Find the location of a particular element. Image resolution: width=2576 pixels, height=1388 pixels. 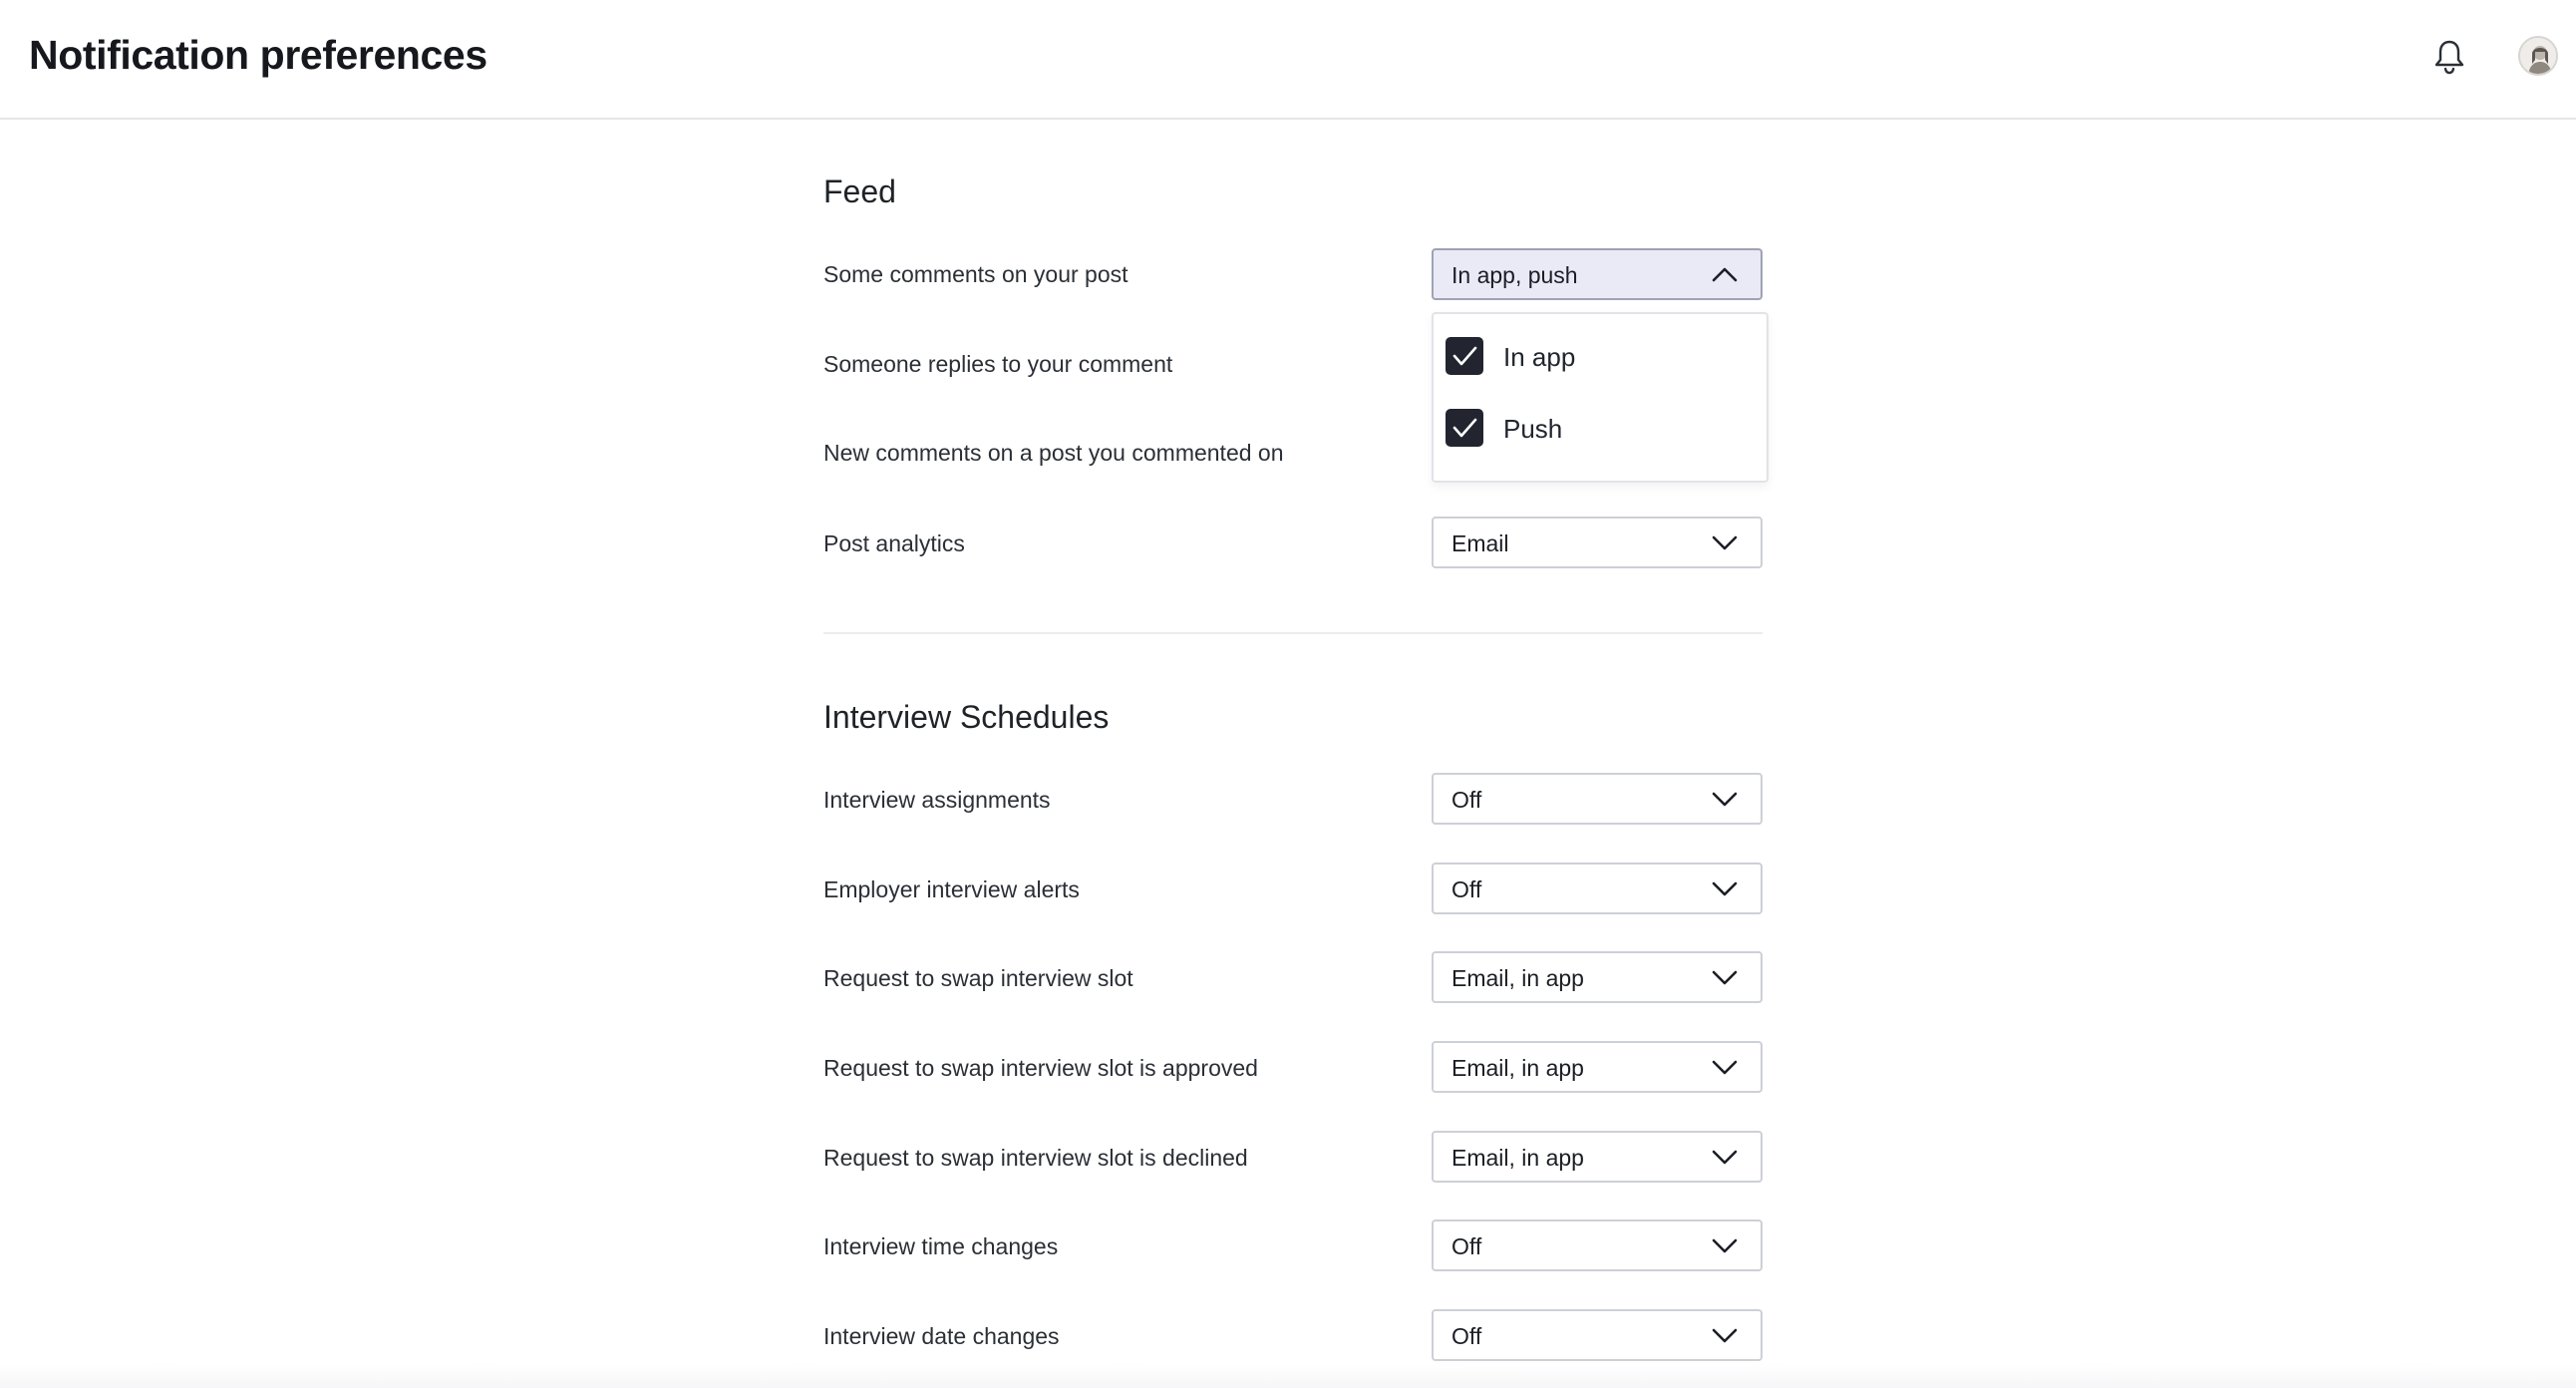

section-divider is located at coordinates (1293, 633).